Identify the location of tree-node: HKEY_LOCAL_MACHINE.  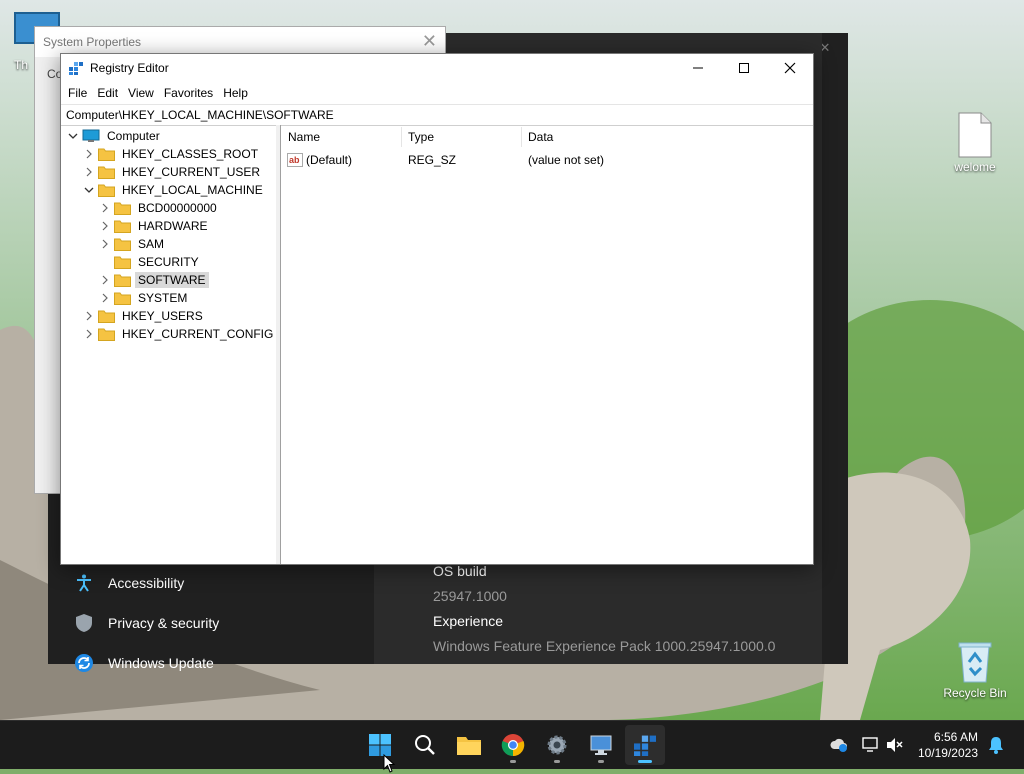
(174, 190).